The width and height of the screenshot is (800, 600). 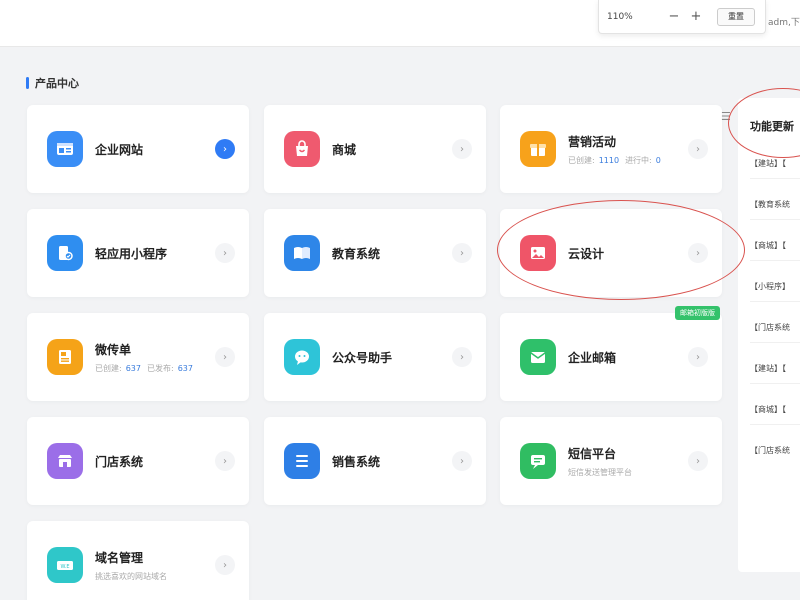 I want to click on zoom-level: 110%, so click(x=620, y=16).